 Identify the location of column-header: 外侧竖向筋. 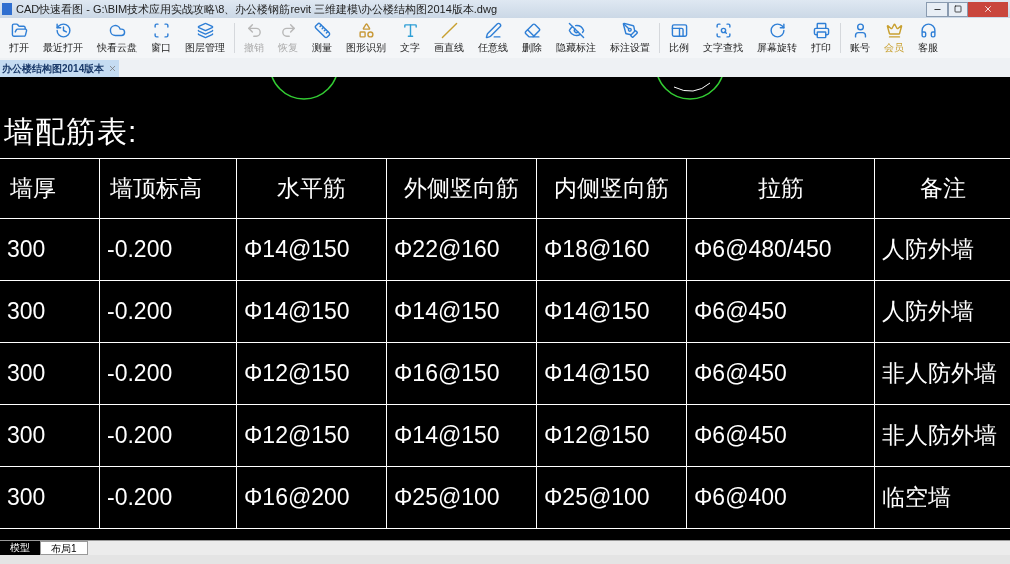
(462, 188).